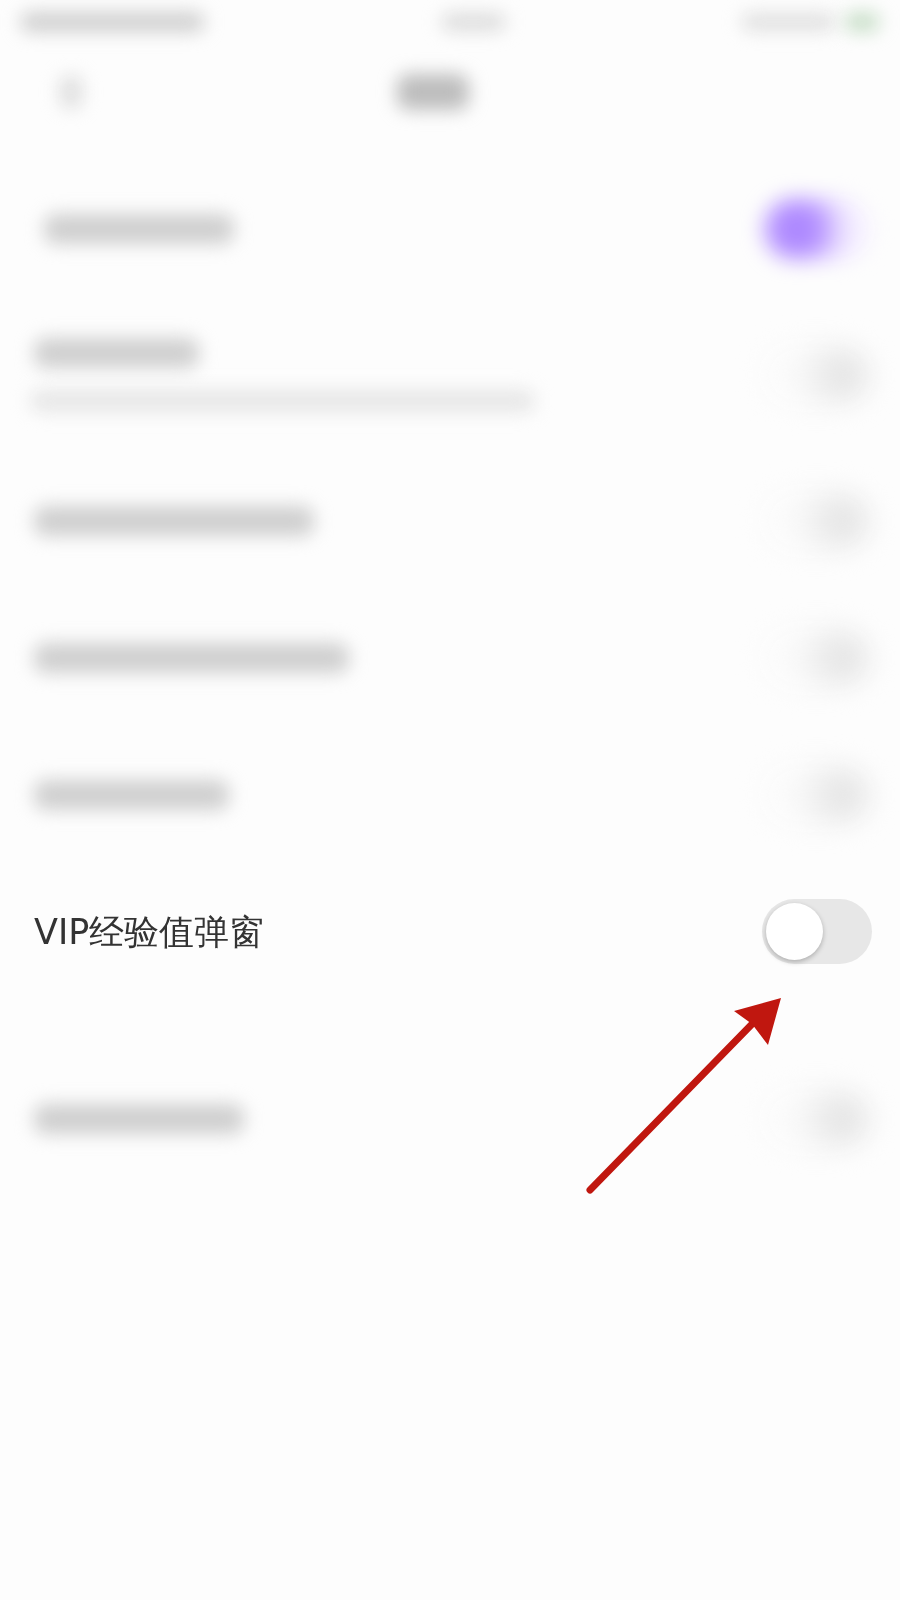 The height and width of the screenshot is (1600, 900). I want to click on blurred-toggle, so click(817, 228).